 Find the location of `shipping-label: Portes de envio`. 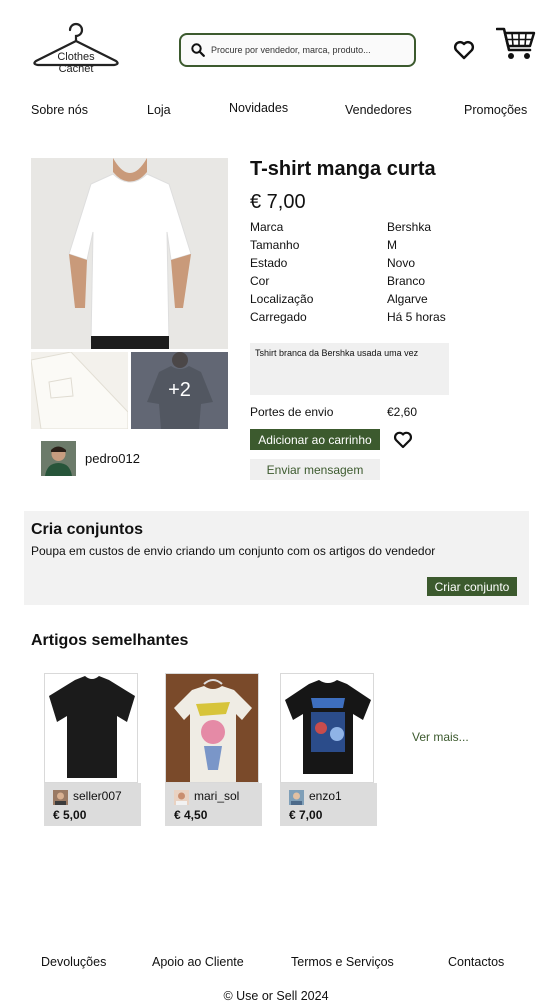

shipping-label: Portes de envio is located at coordinates (292, 412).